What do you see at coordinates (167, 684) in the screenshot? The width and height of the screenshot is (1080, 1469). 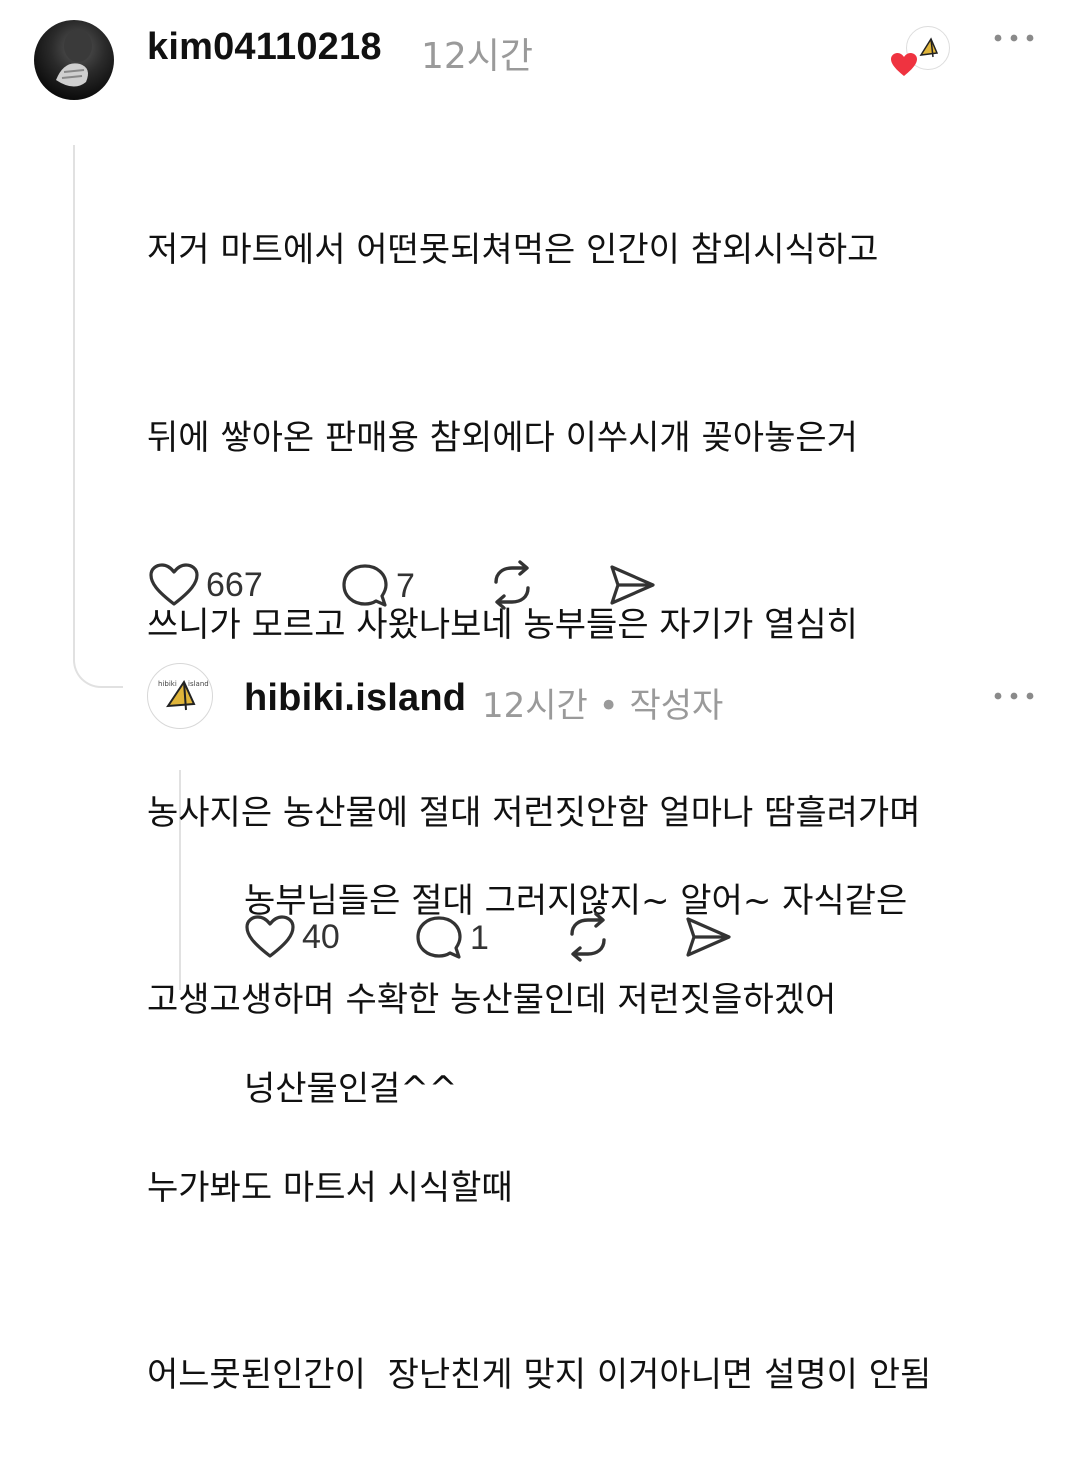 I see `svg-text: hibiki` at bounding box center [167, 684].